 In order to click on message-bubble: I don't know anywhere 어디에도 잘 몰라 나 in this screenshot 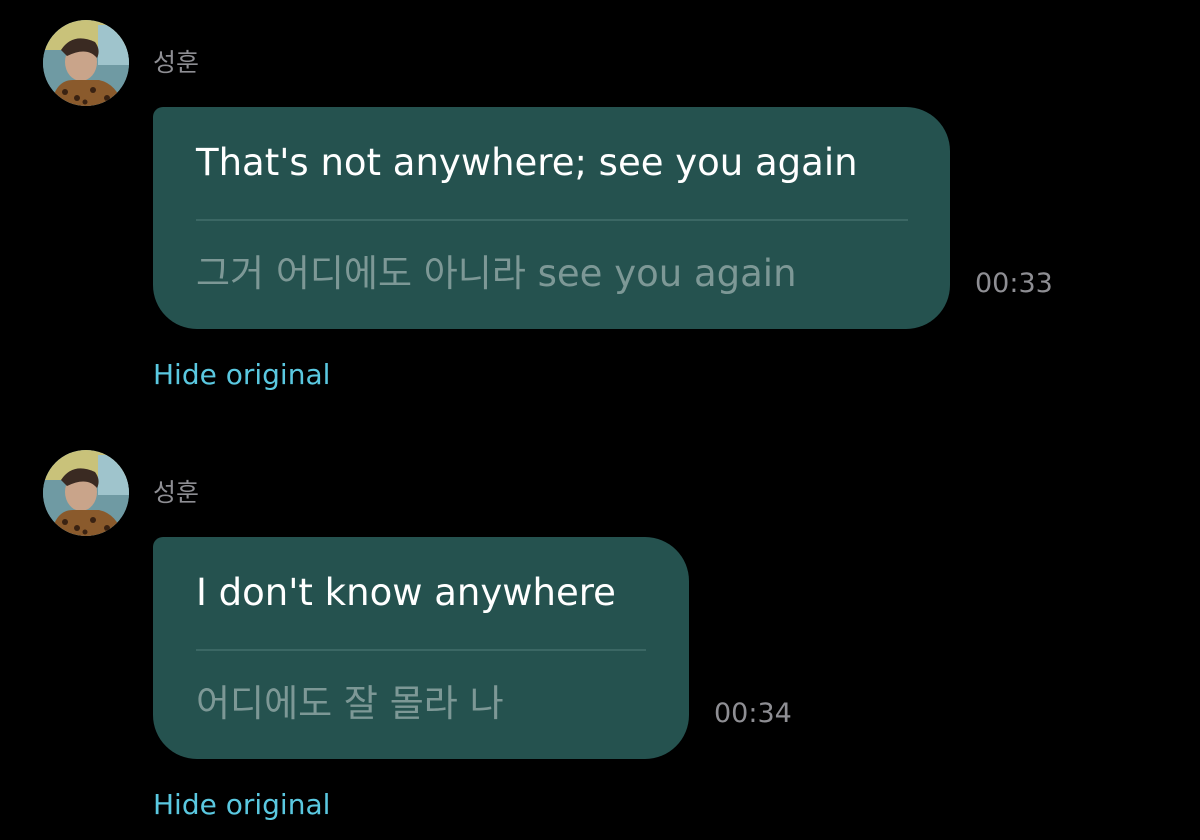, I will do `click(421, 648)`.